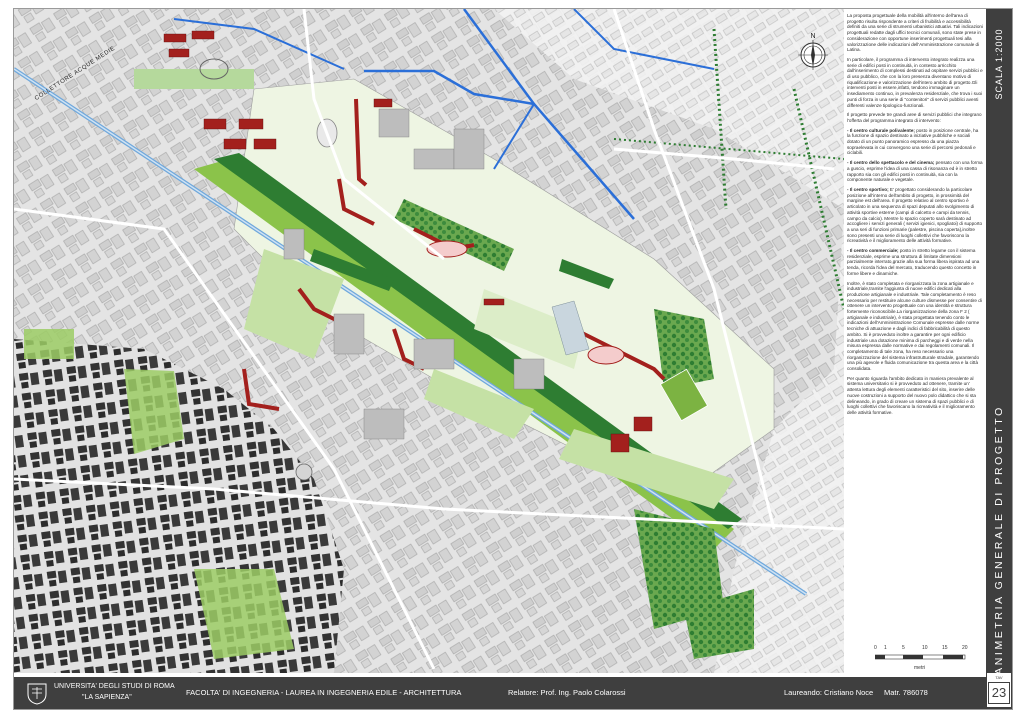  What do you see at coordinates (873, 251) in the screenshot?
I see `item-title: - Il centro commerciale;` at bounding box center [873, 251].